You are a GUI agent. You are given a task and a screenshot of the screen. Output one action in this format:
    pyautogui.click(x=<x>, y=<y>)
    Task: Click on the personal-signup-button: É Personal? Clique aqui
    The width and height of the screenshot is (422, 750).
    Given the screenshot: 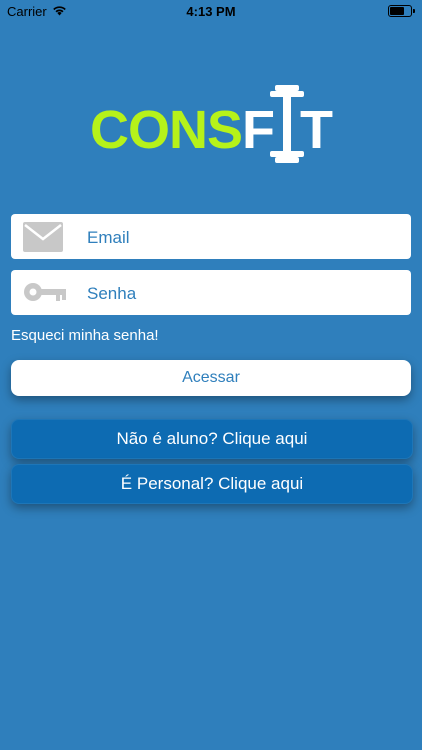 What is the action you would take?
    pyautogui.click(x=212, y=484)
    